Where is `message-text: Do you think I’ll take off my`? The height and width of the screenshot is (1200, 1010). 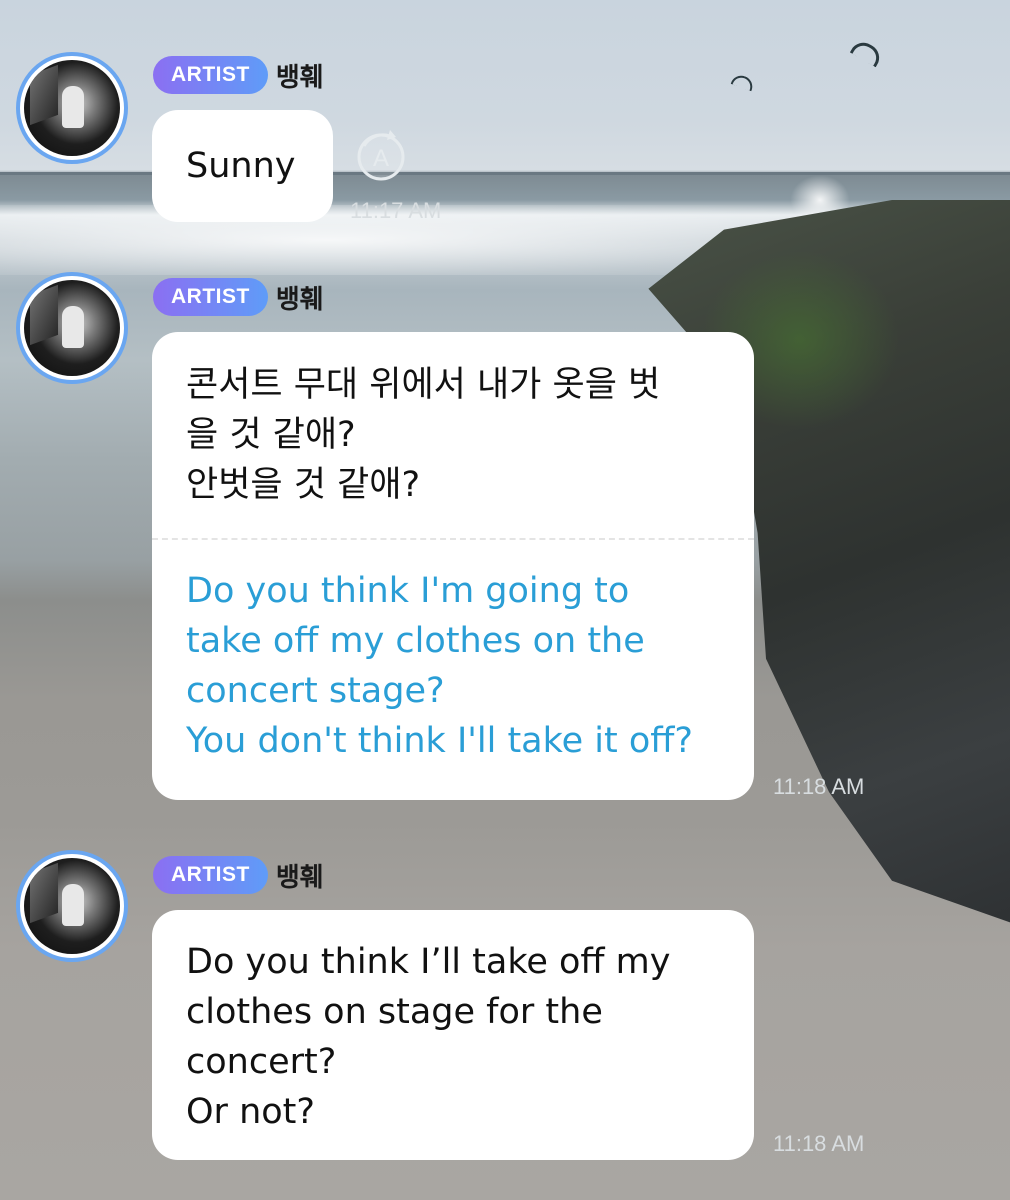
message-text: Do you think I’ll take off my is located at coordinates (428, 962).